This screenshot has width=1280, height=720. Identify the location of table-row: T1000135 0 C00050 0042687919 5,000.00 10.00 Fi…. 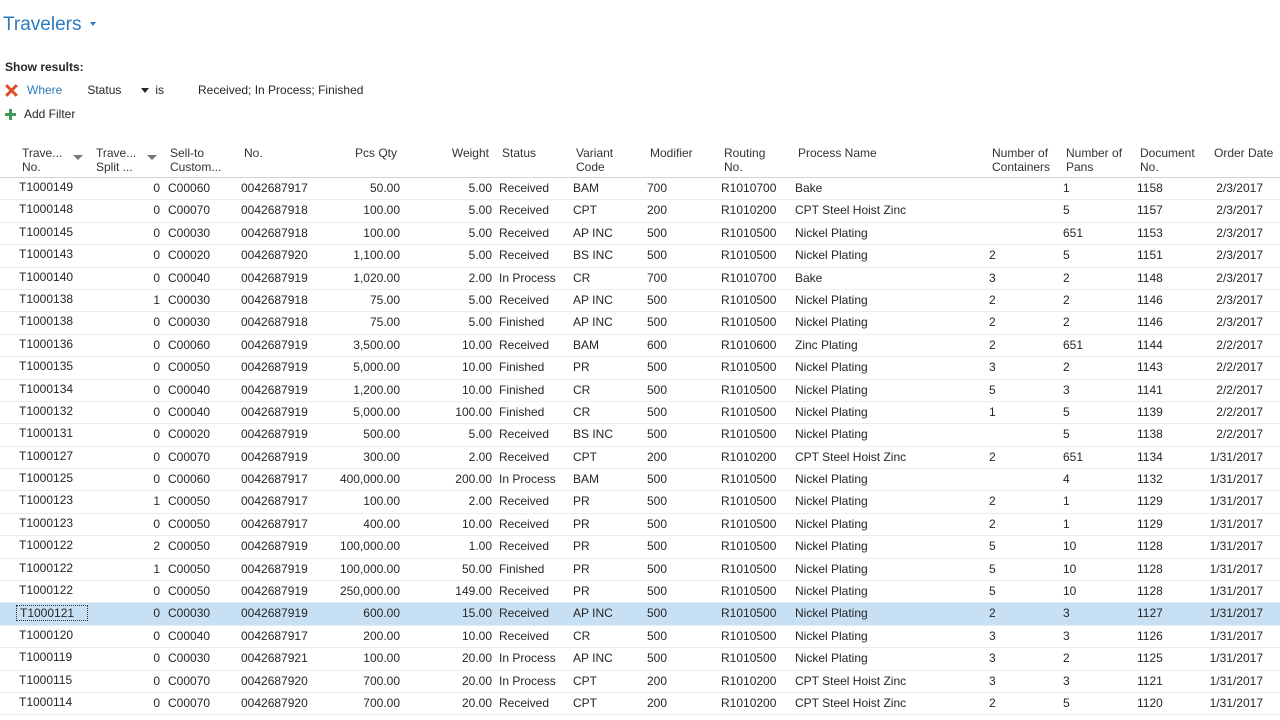
(640, 368).